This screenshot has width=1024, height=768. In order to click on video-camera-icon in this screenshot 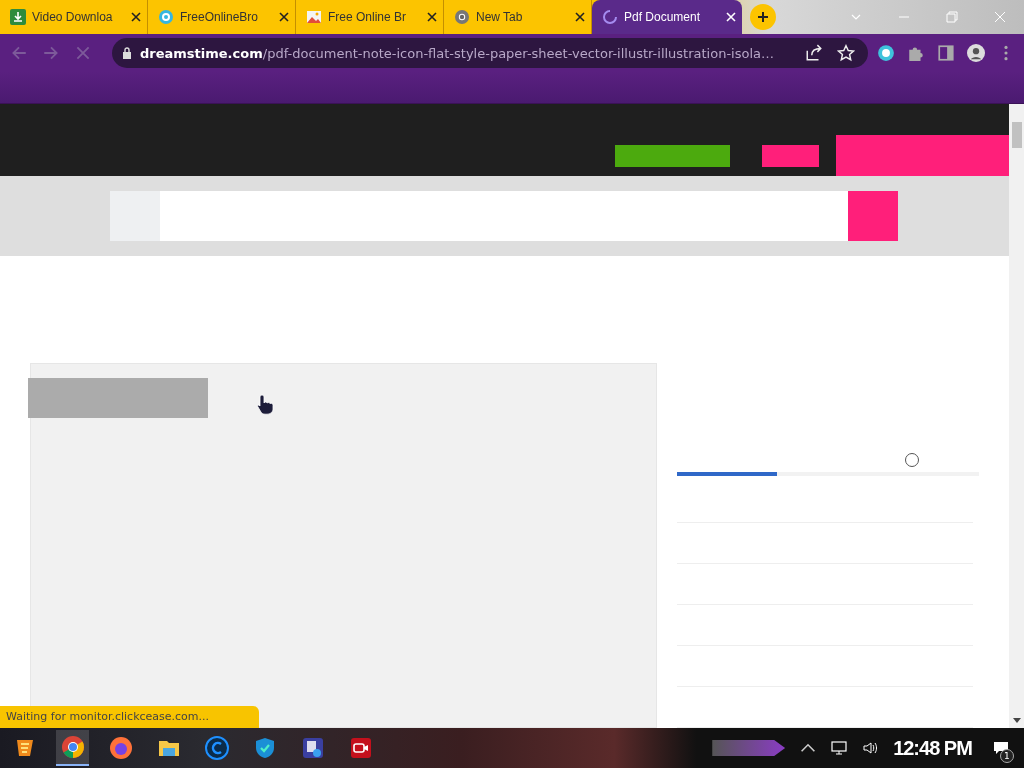, I will do `click(360, 748)`.